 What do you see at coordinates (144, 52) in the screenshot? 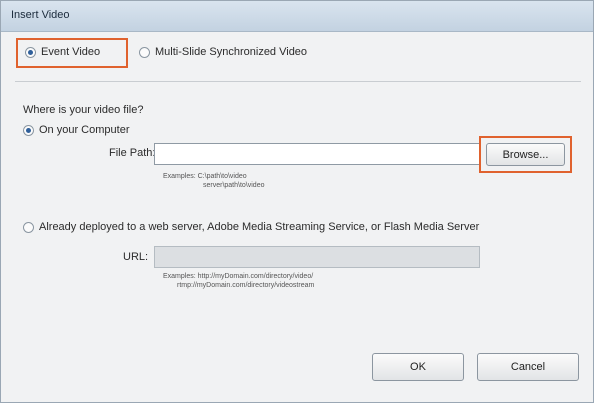
I see `multi-slide-radio` at bounding box center [144, 52].